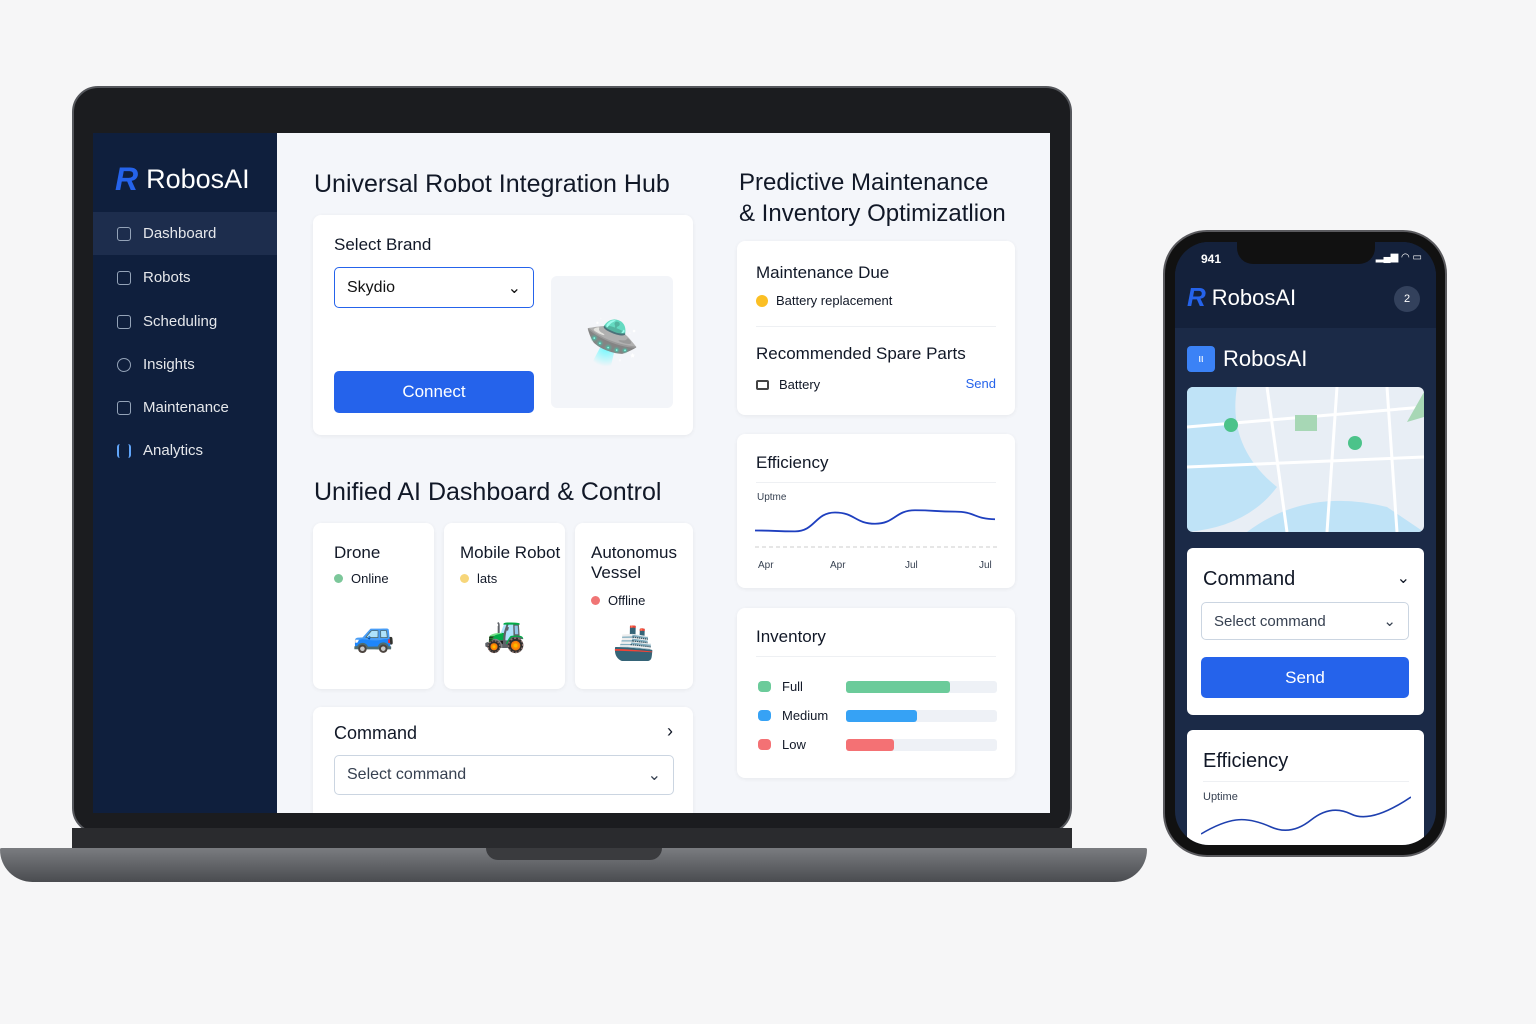  What do you see at coordinates (1201, 359) in the screenshot?
I see `app-icon: ιι` at bounding box center [1201, 359].